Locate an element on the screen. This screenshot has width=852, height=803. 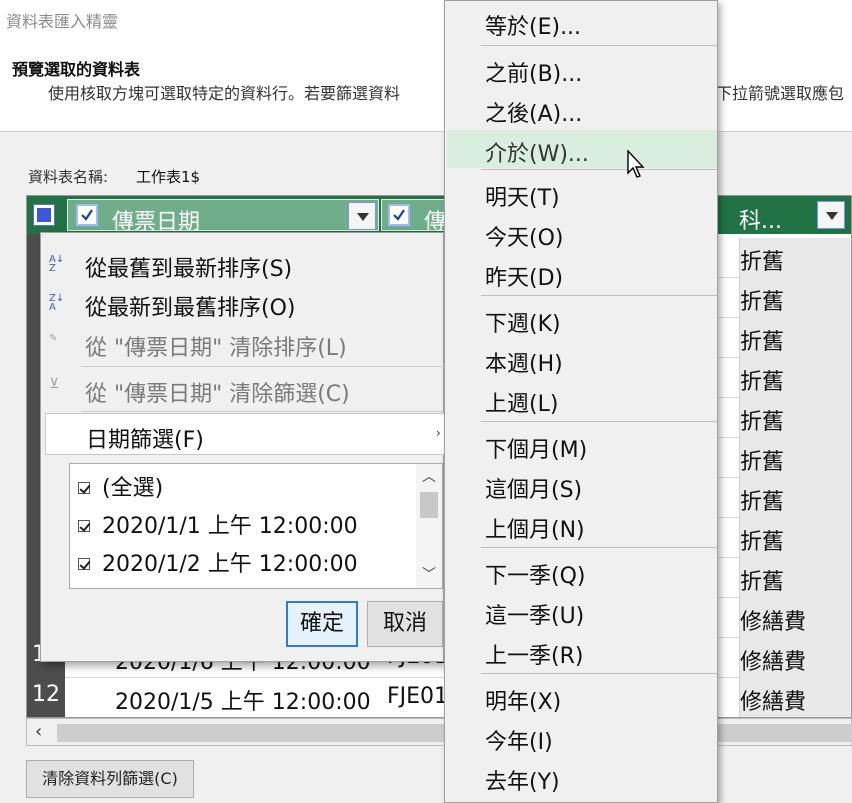
submenu-item: 上個月(N) is located at coordinates (582, 525).